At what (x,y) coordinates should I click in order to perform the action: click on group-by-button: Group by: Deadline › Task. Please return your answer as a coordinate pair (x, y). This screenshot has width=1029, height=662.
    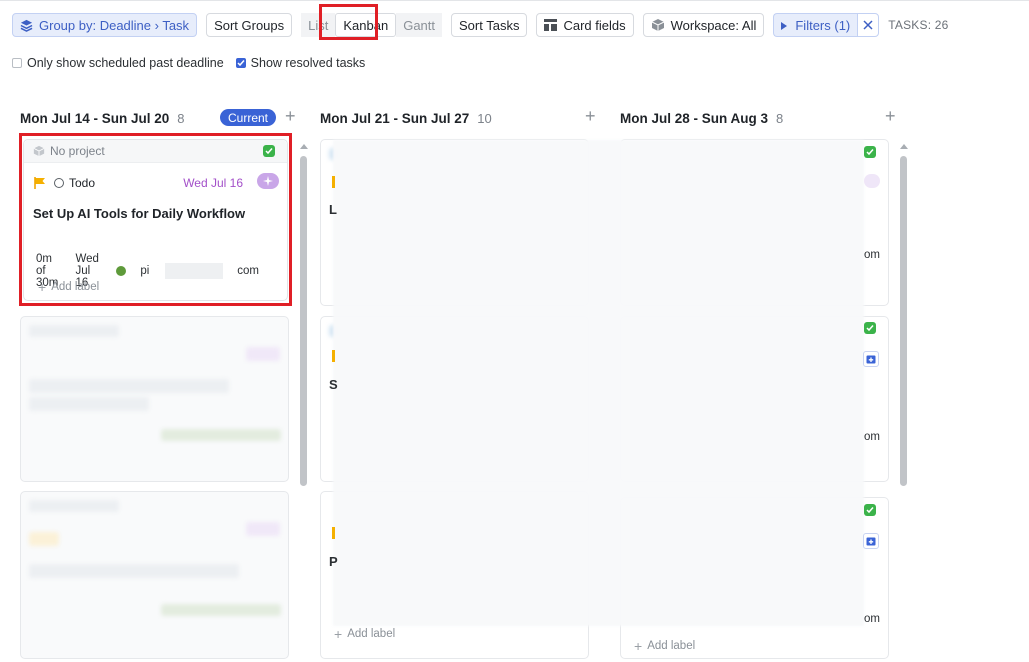
    Looking at the image, I should click on (105, 25).